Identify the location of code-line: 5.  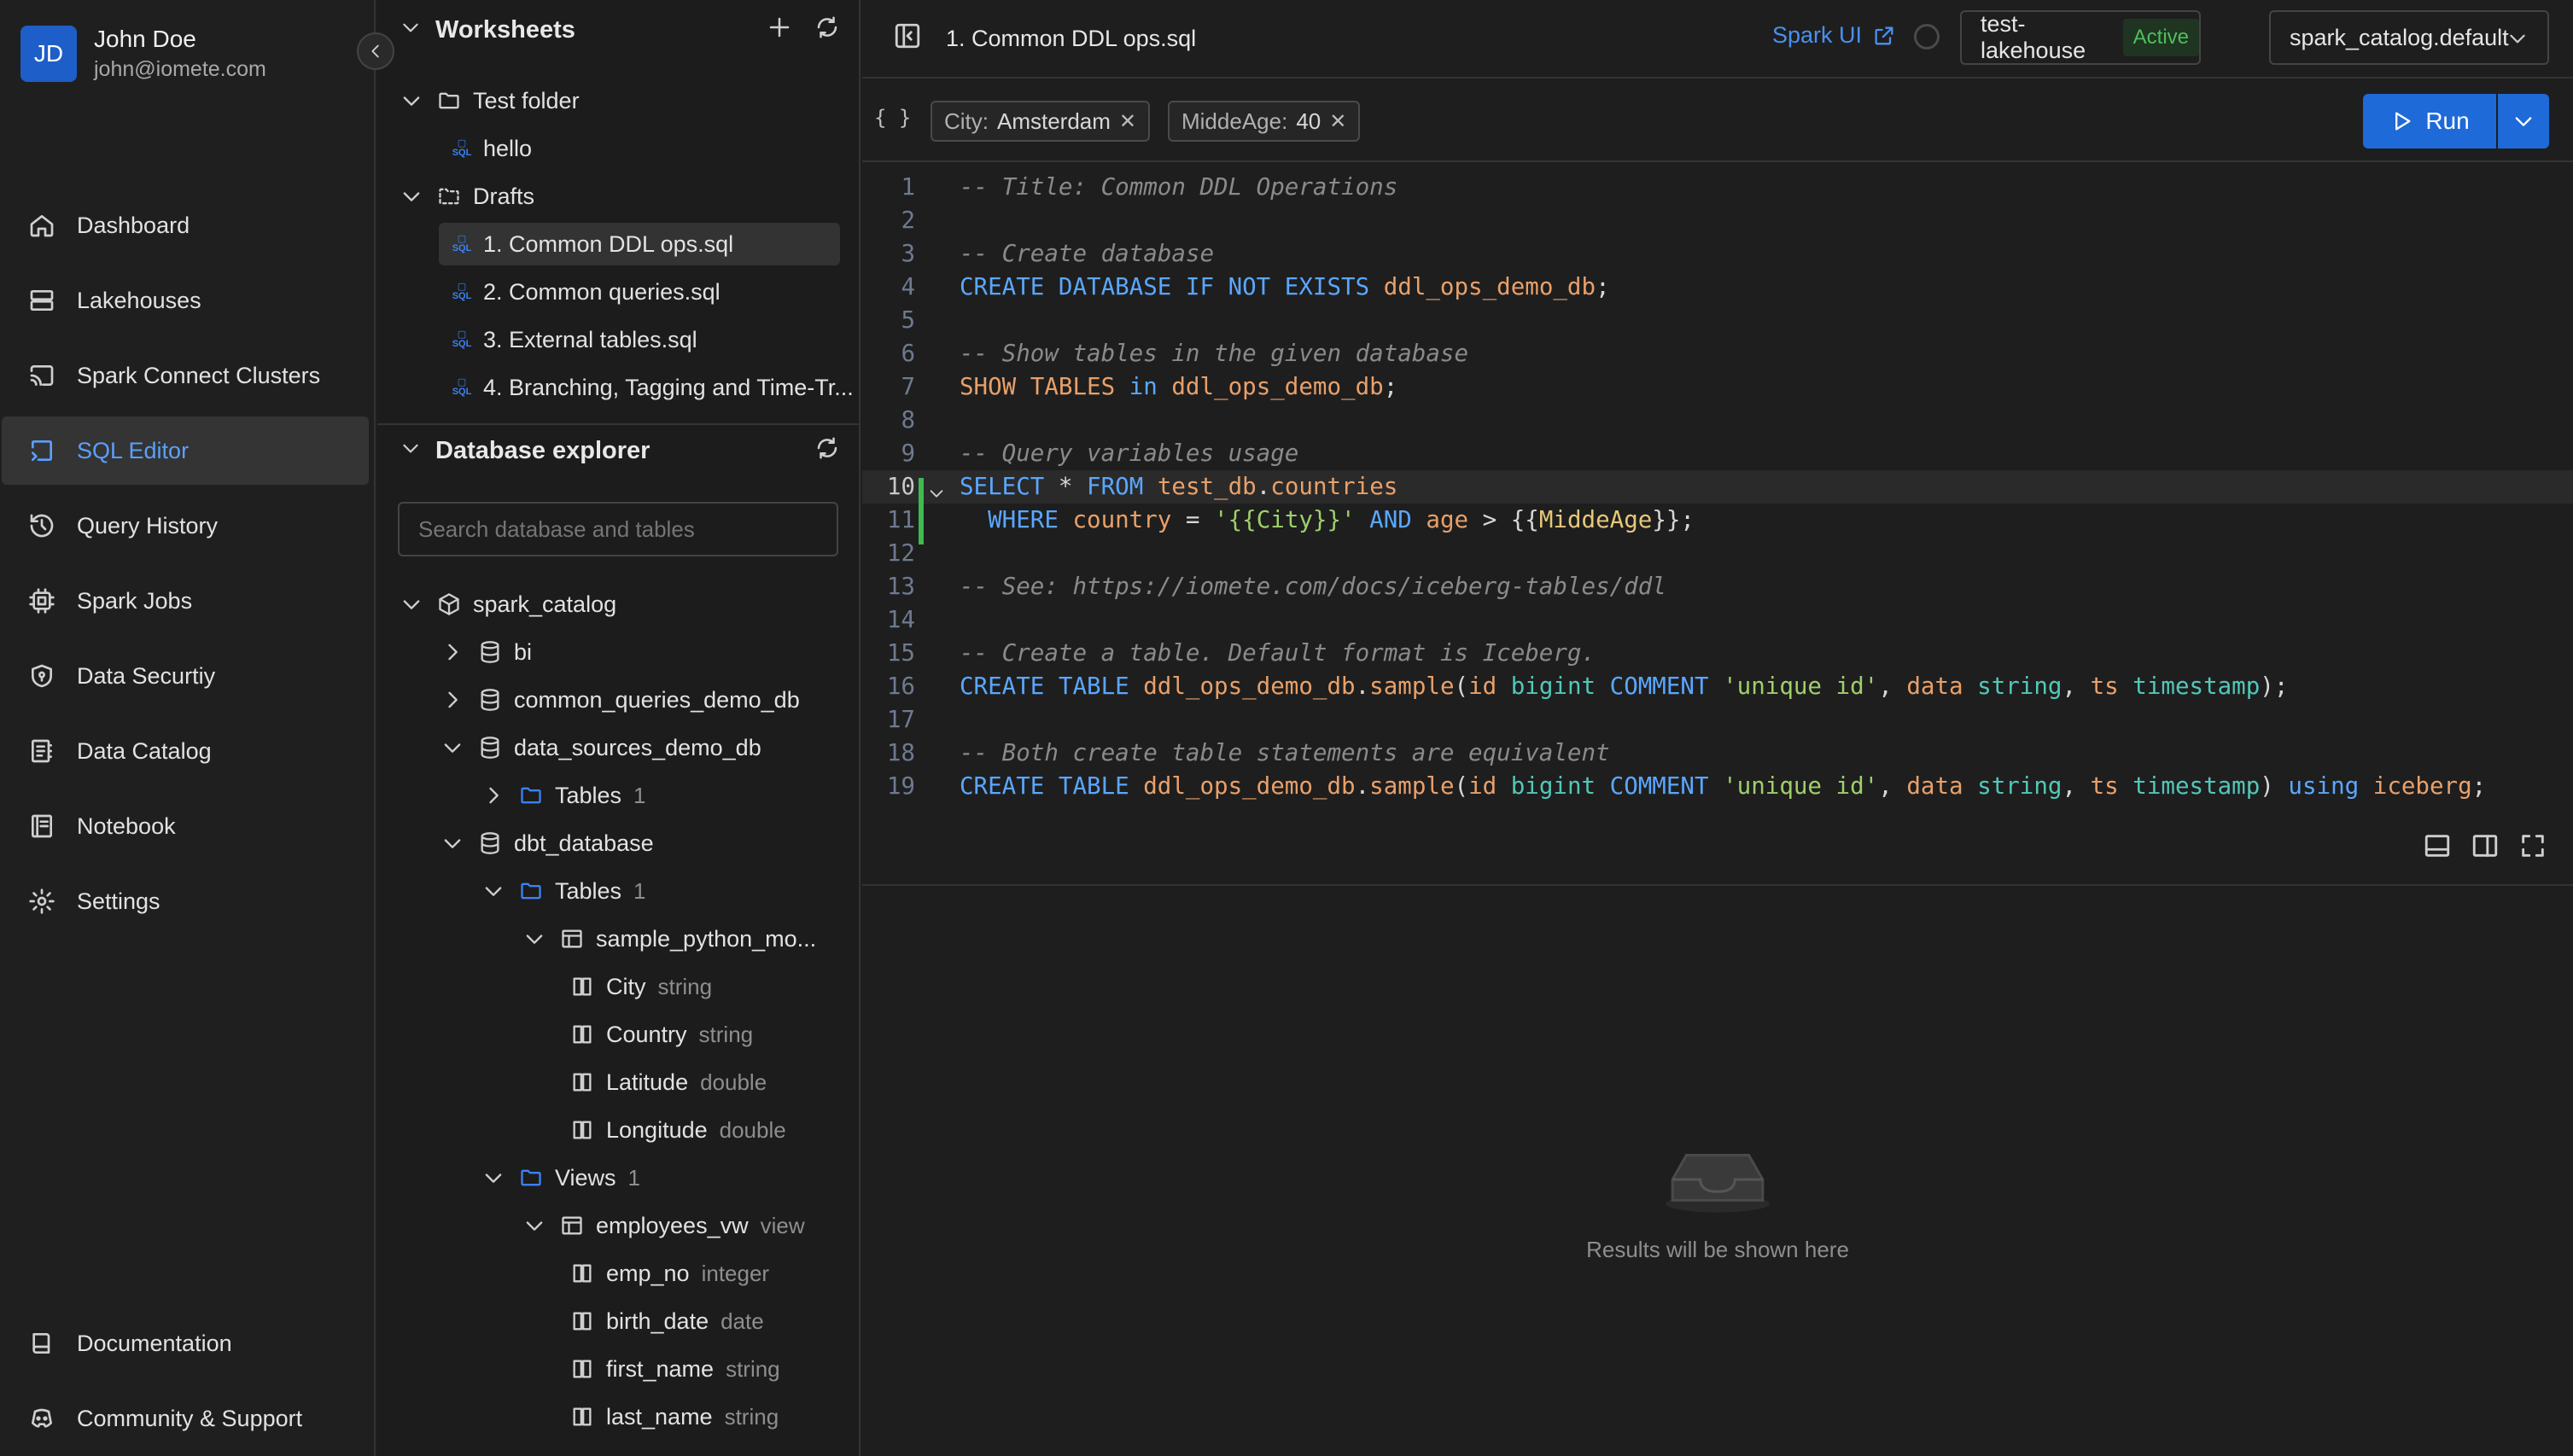
(1717, 320).